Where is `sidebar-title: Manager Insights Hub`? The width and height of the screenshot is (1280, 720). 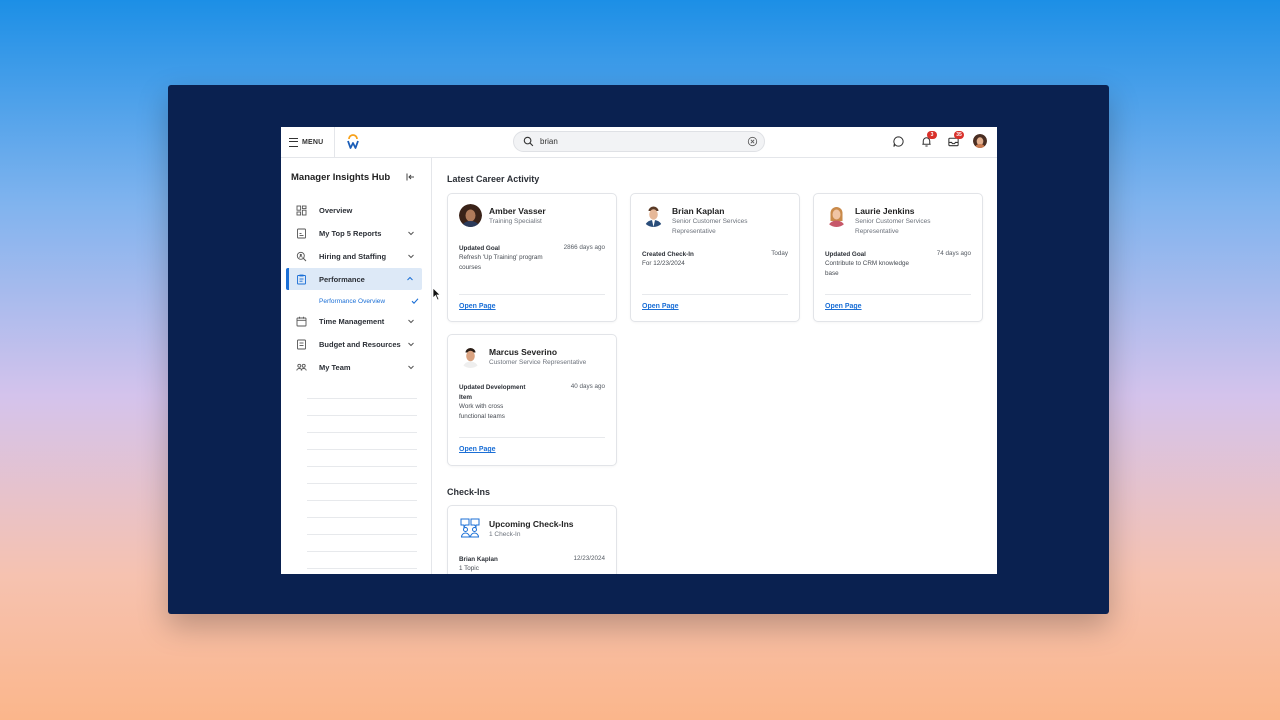
sidebar-title: Manager Insights Hub is located at coordinates (341, 177).